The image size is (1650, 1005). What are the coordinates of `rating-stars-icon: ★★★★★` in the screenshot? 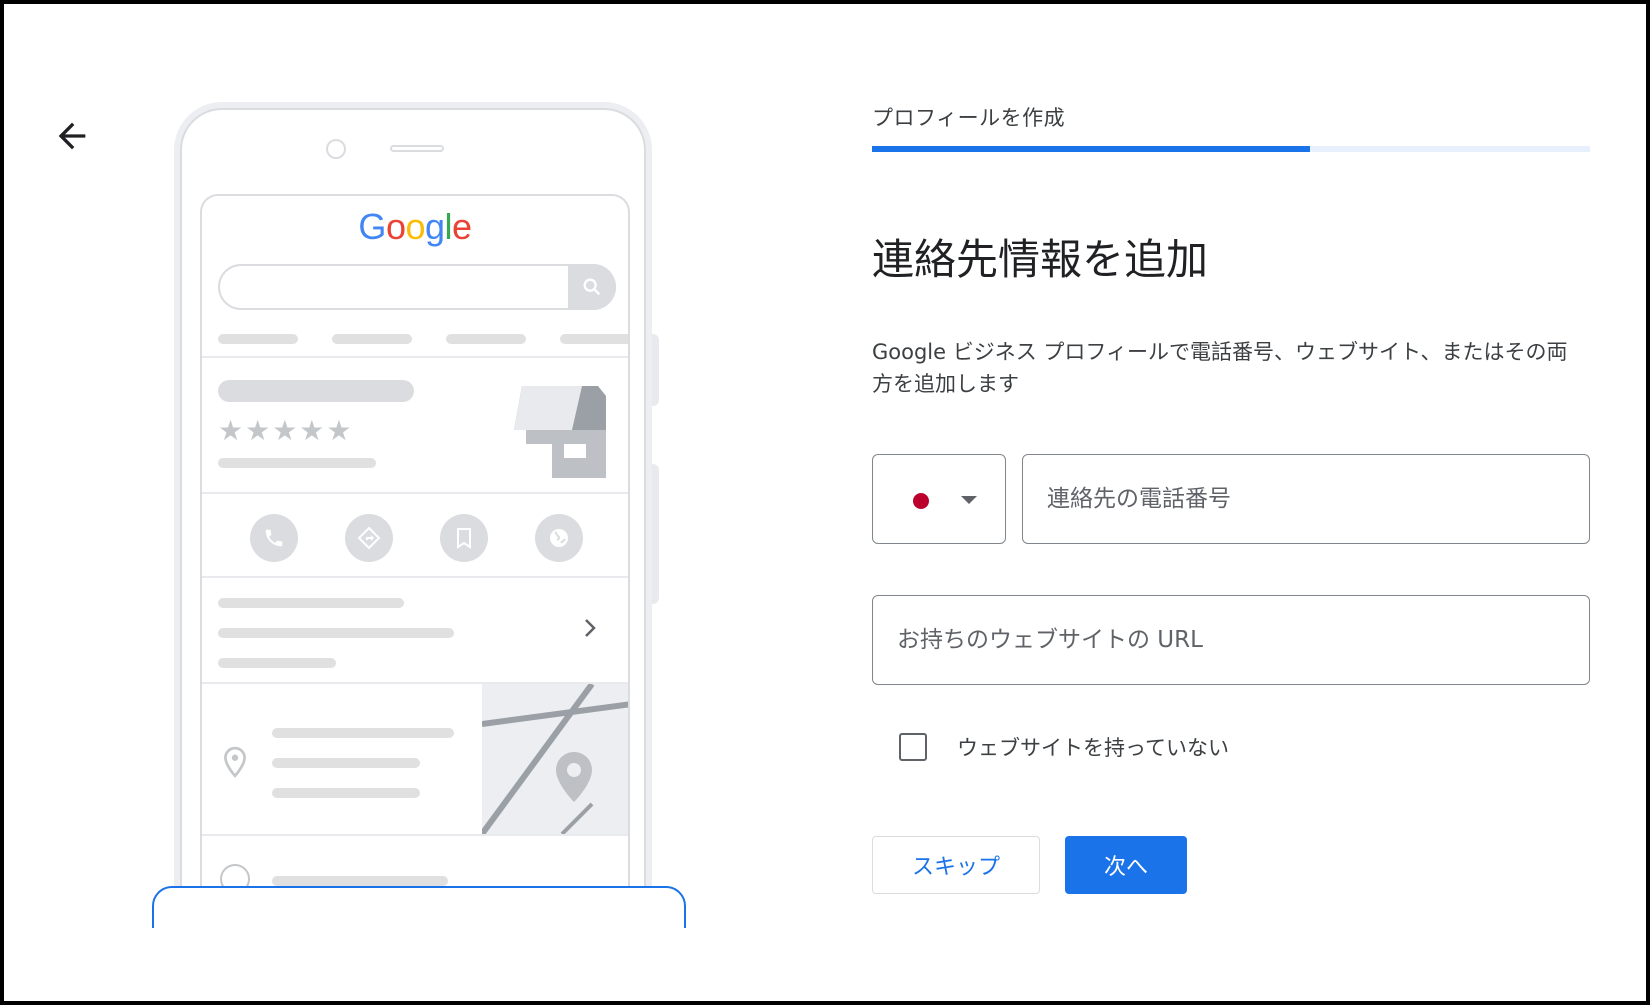 It's located at (286, 430).